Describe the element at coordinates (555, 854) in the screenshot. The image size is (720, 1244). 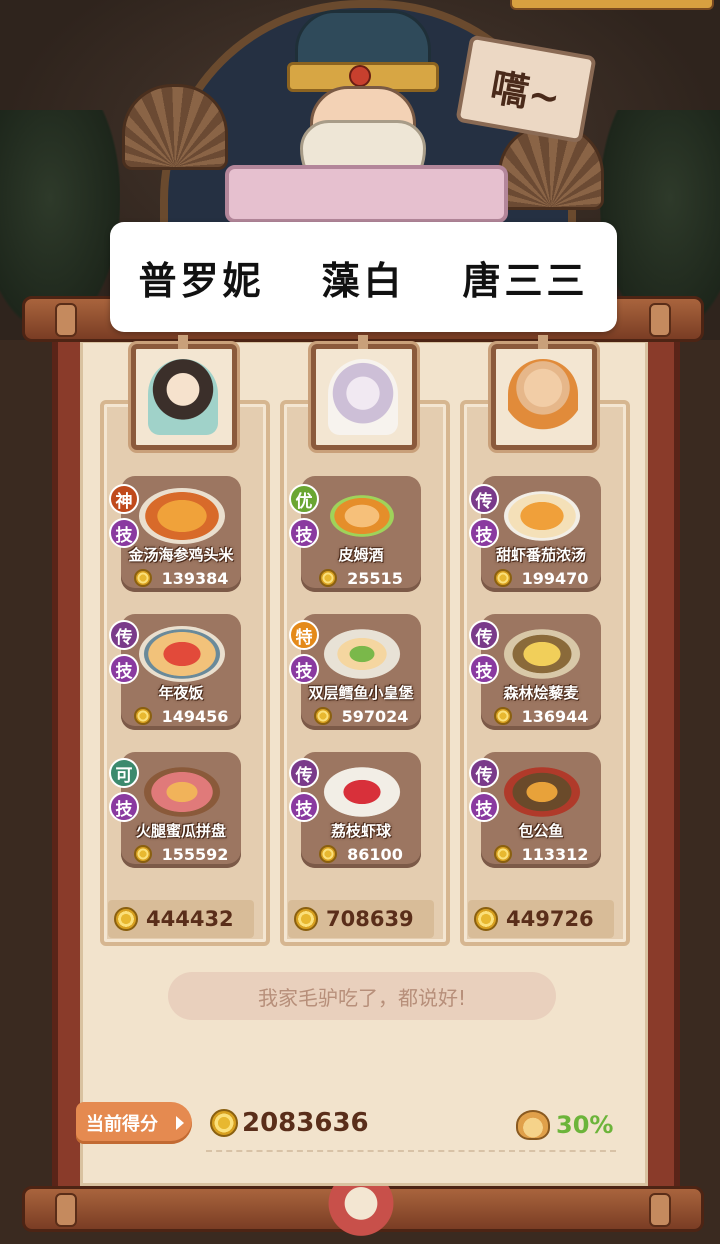
I see `dish-score-value: 113312` at that location.